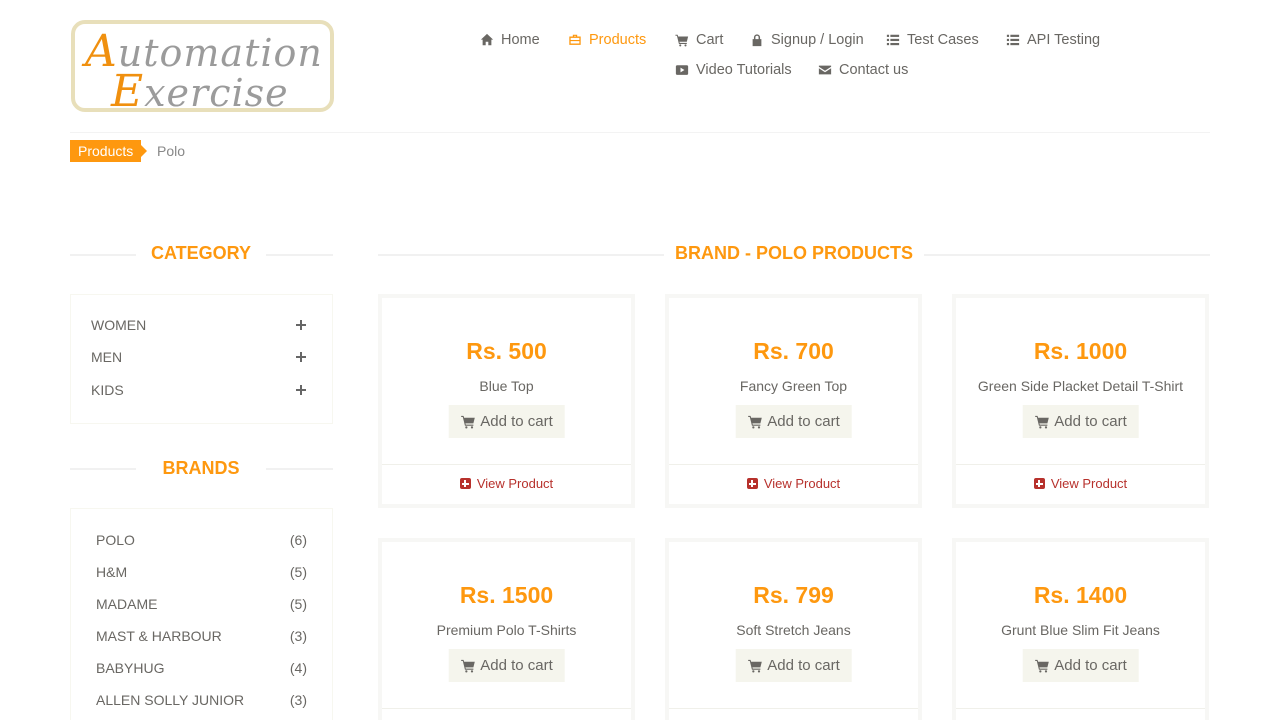 The image size is (1280, 720). Describe the element at coordinates (1080, 595) in the screenshot. I see `product-price: Rs. 1400` at that location.